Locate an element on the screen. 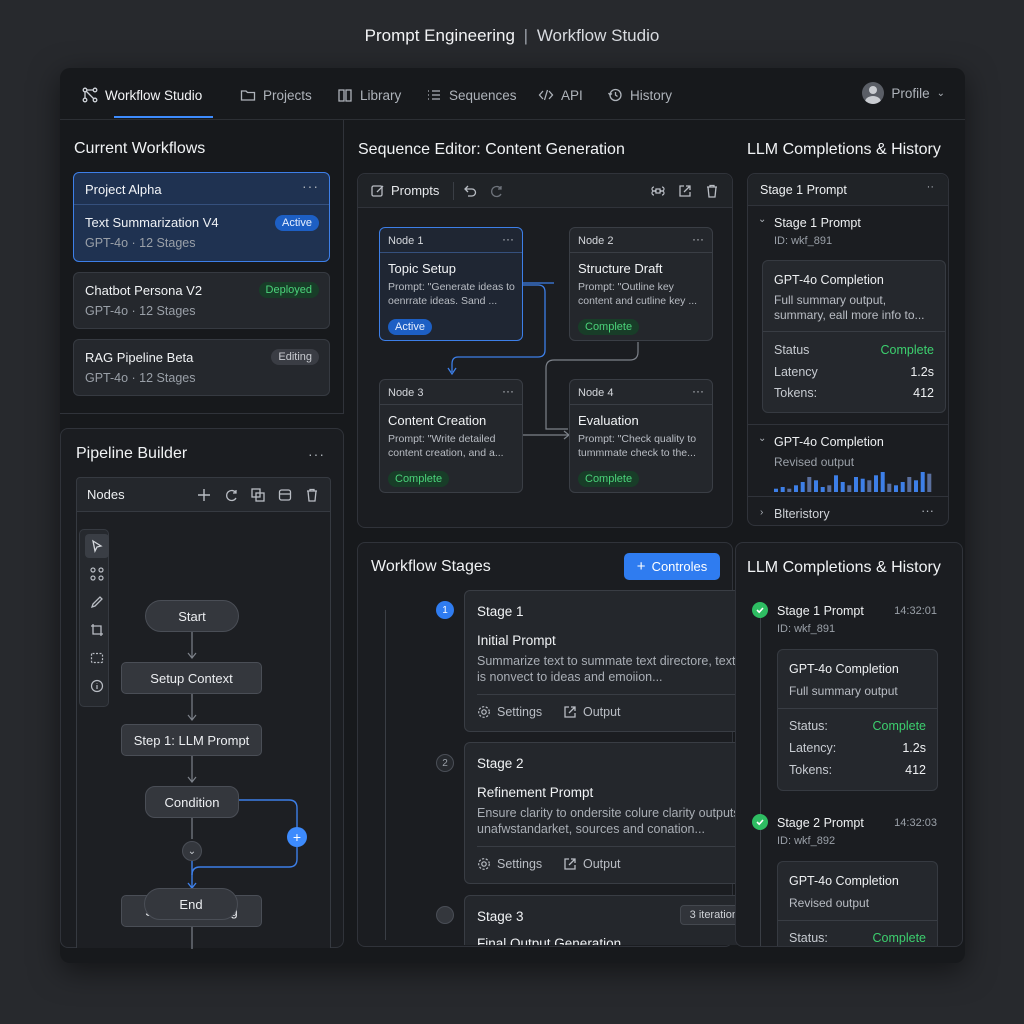  more-options-icon: ·· is located at coordinates (930, 187).